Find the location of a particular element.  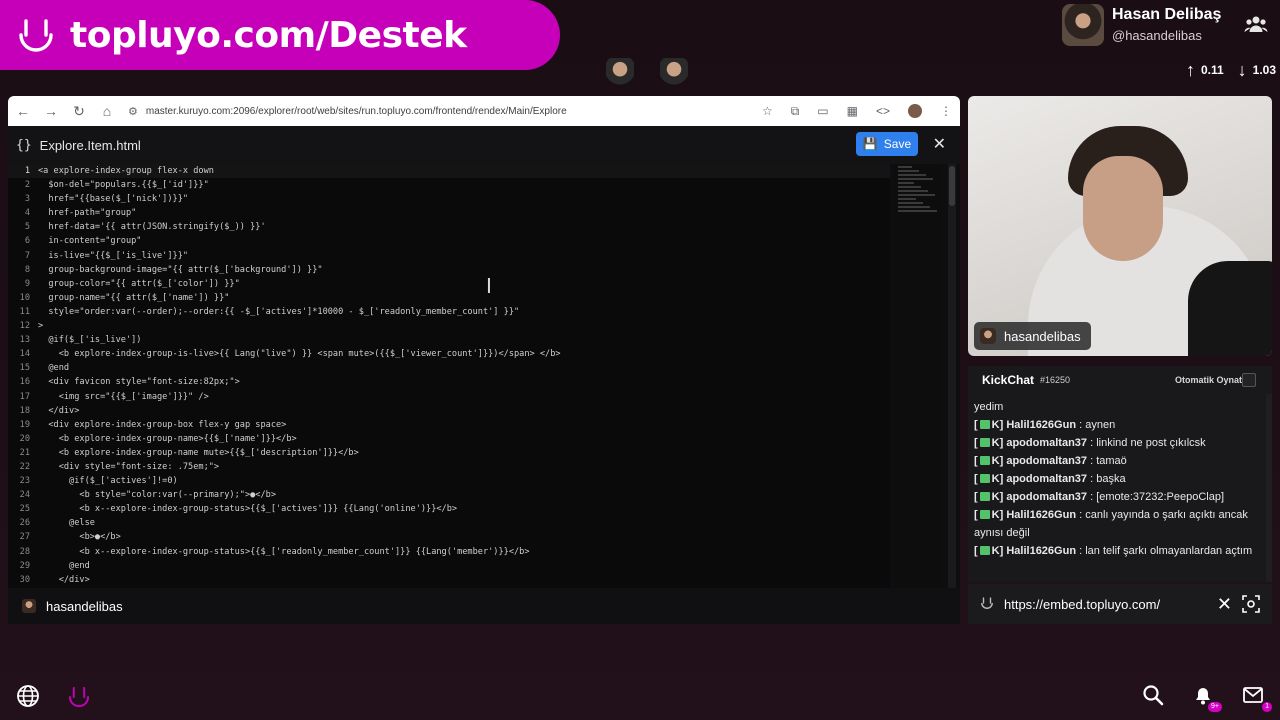

chat-scrollbar is located at coordinates (1269, 488).